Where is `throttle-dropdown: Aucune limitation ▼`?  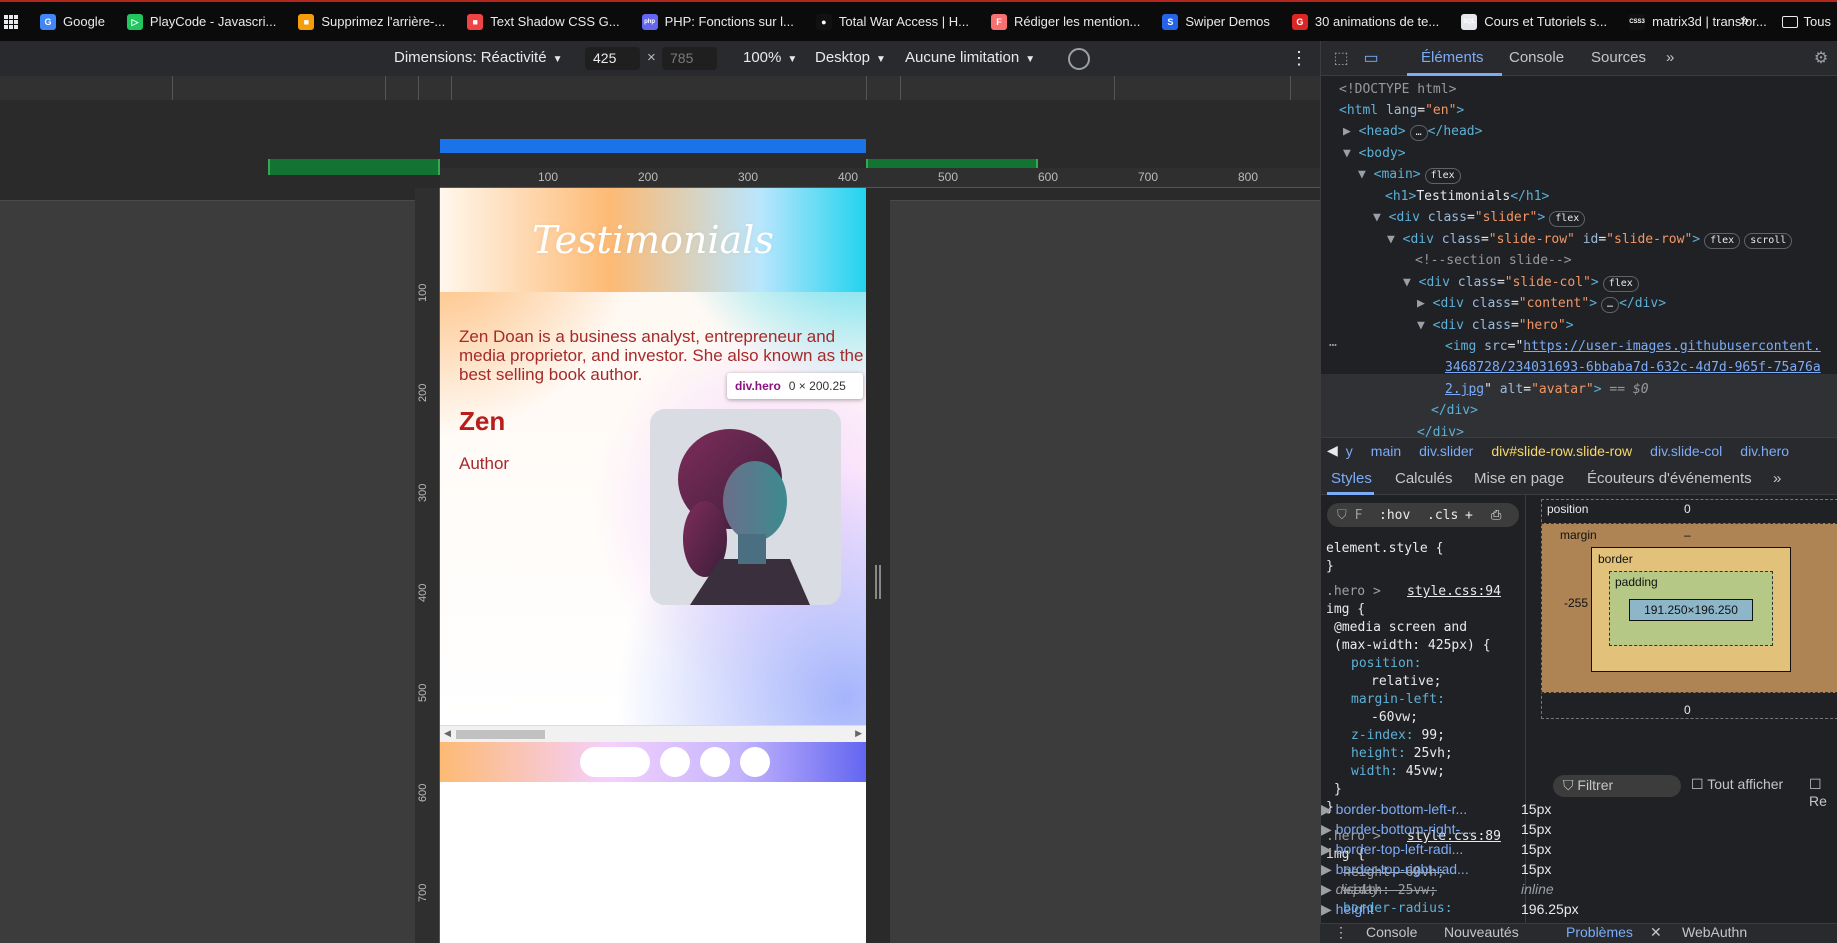 throttle-dropdown: Aucune limitation ▼ is located at coordinates (970, 57).